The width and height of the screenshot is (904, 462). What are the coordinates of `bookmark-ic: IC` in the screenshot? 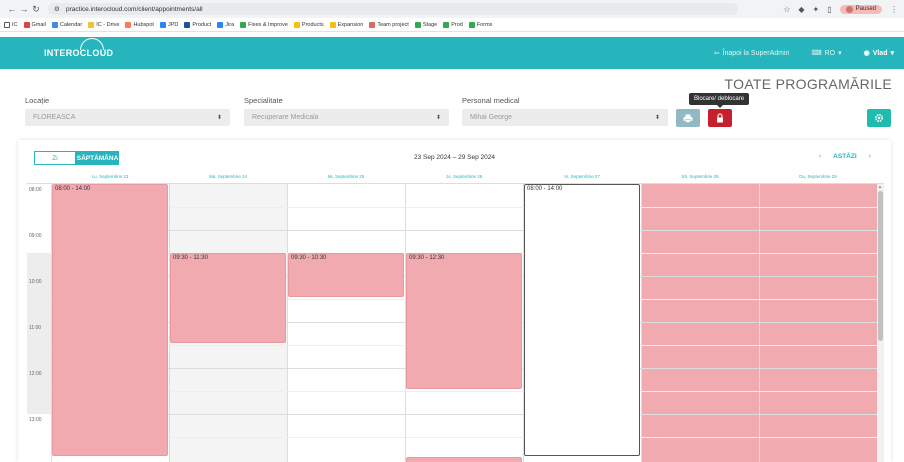 It's located at (11, 24).